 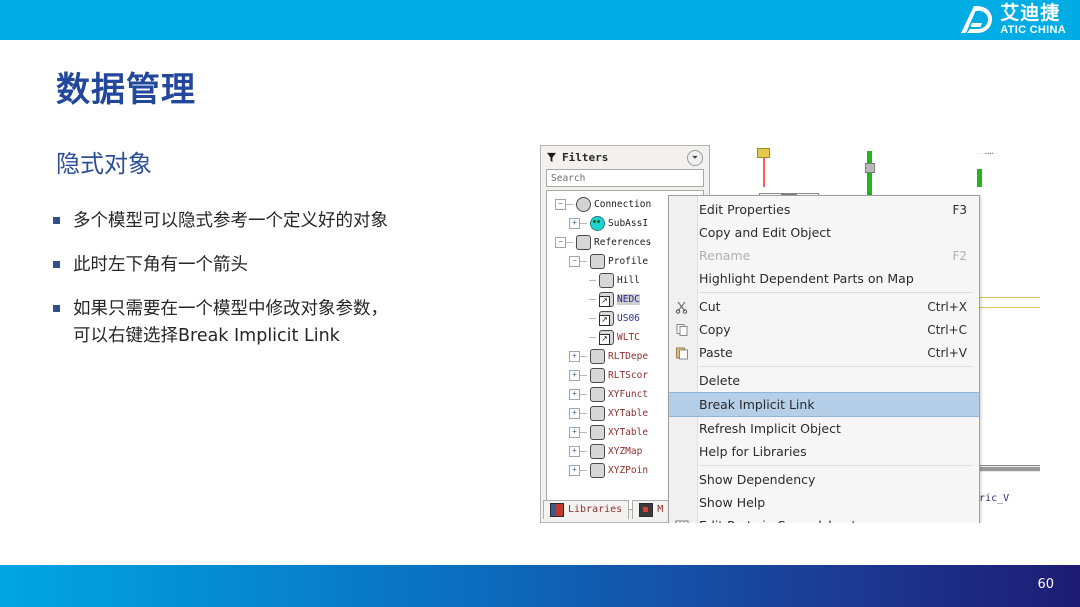 I want to click on menu-item-label: Refresh Implicit Object, so click(x=770, y=428).